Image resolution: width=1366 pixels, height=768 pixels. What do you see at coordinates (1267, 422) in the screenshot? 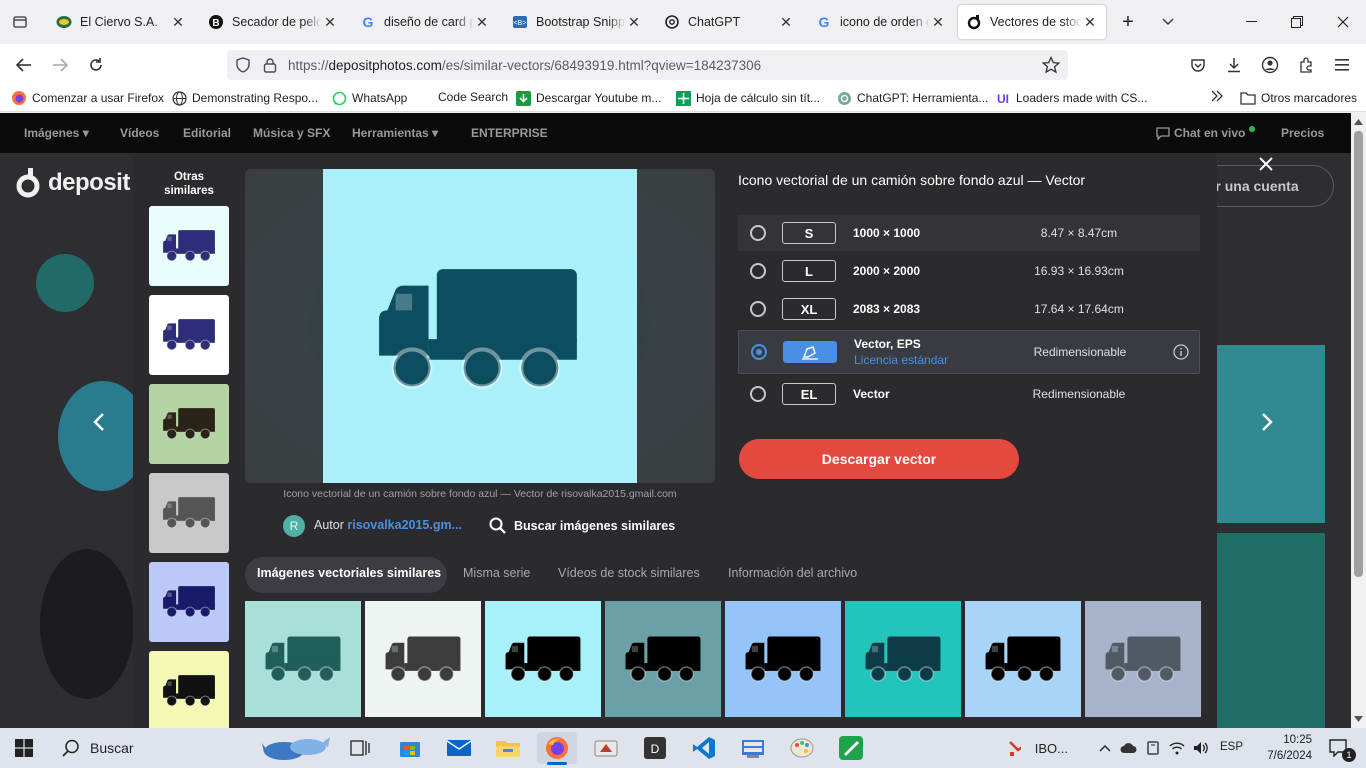
I see `carousel-next-chevron-icon` at bounding box center [1267, 422].